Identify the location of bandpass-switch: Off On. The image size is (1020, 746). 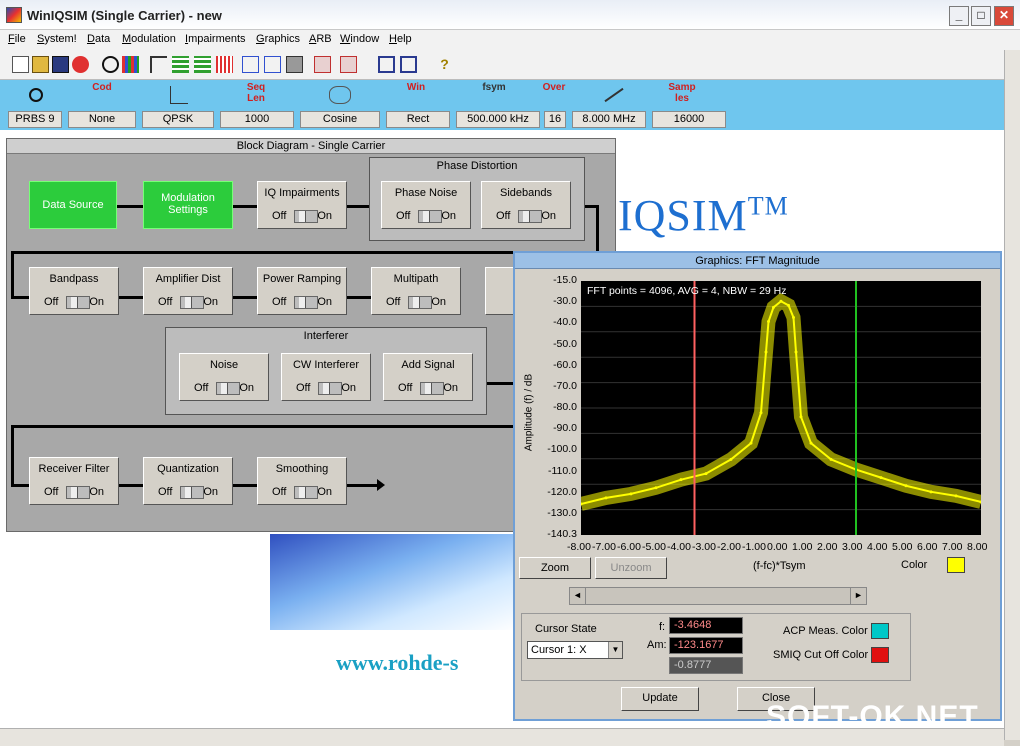
(74, 303).